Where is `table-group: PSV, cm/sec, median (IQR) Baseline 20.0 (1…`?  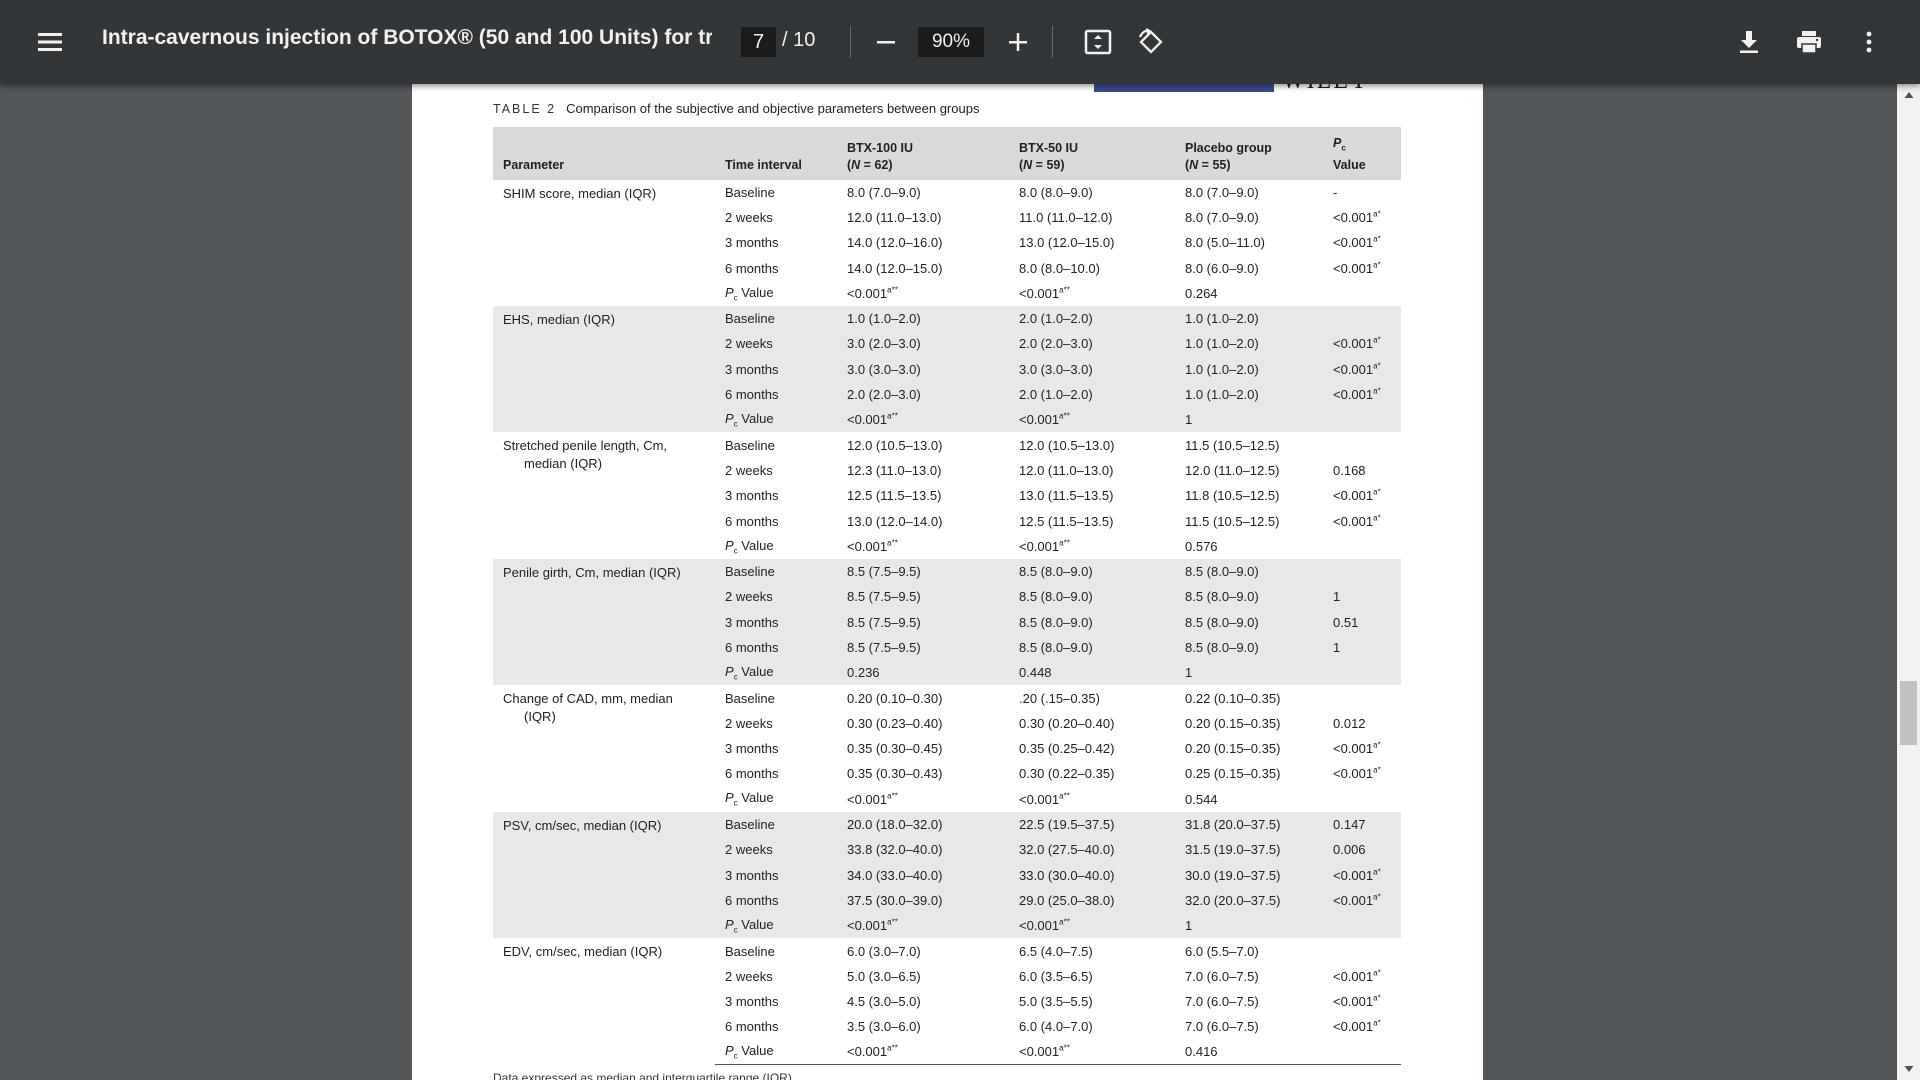 table-group: PSV, cm/sec, median (IQR) Baseline 20.0 (1… is located at coordinates (947, 875).